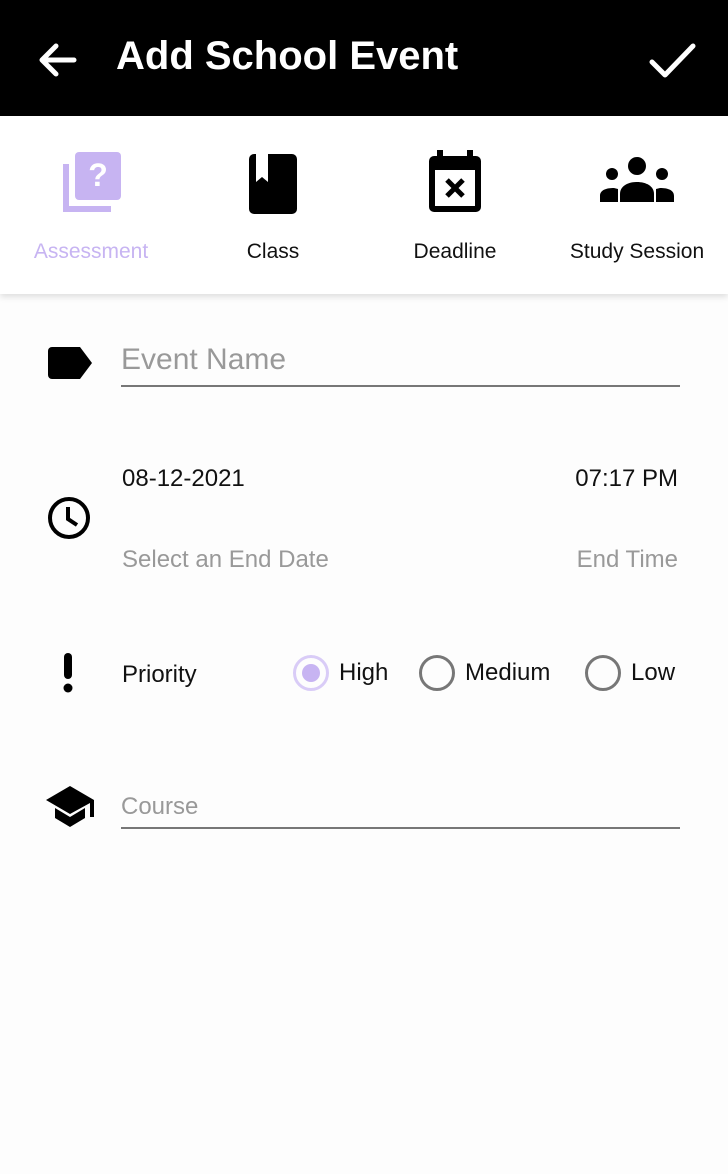 The height and width of the screenshot is (1174, 728). I want to click on type-class: Class, so click(273, 205).